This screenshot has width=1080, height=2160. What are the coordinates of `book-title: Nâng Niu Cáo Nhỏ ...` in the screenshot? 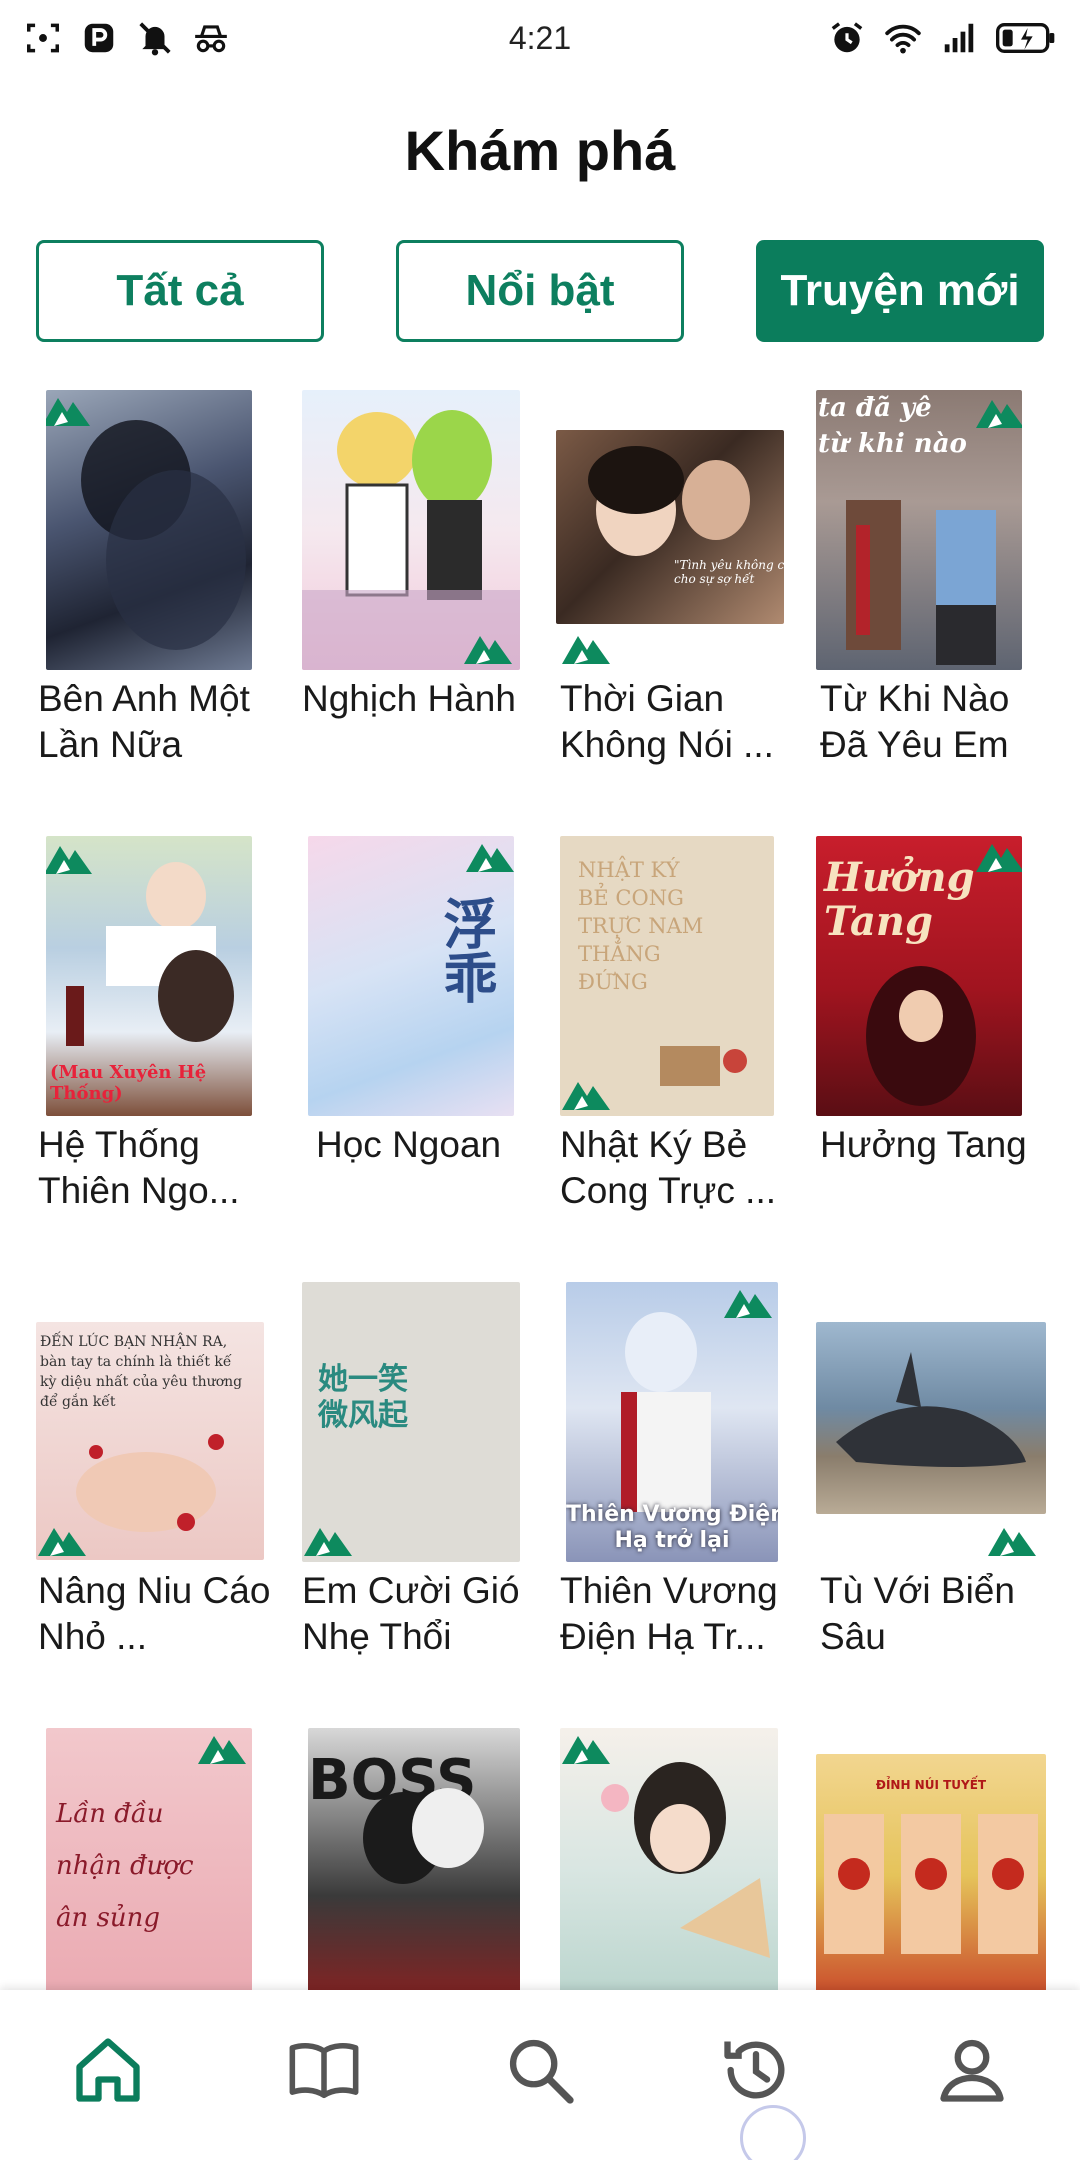 It's located at (154, 1613).